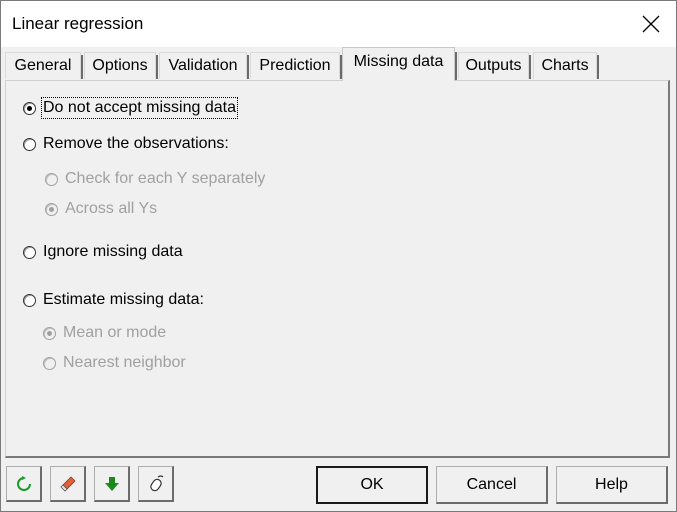  I want to click on title-bar: Linear regression, so click(338, 24).